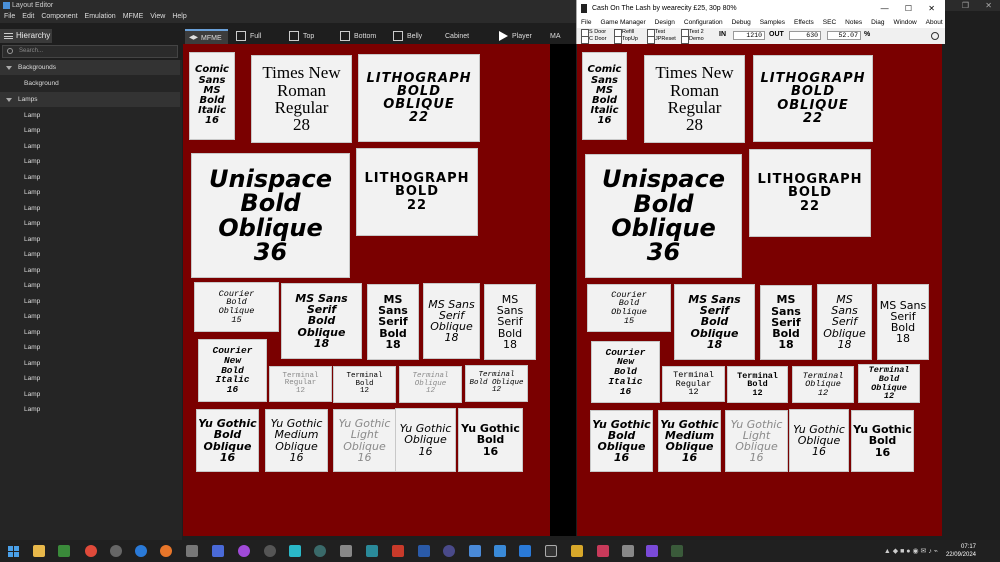 This screenshot has width=1000, height=562. I want to click on tab-full: Full, so click(248, 36).